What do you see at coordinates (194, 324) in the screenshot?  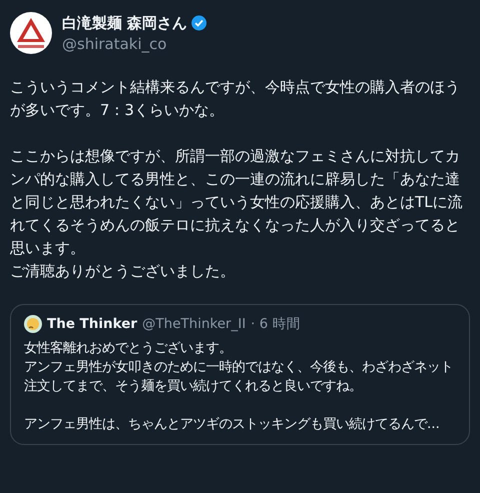 I see `quoted-author-handle: @TheThinker_II` at bounding box center [194, 324].